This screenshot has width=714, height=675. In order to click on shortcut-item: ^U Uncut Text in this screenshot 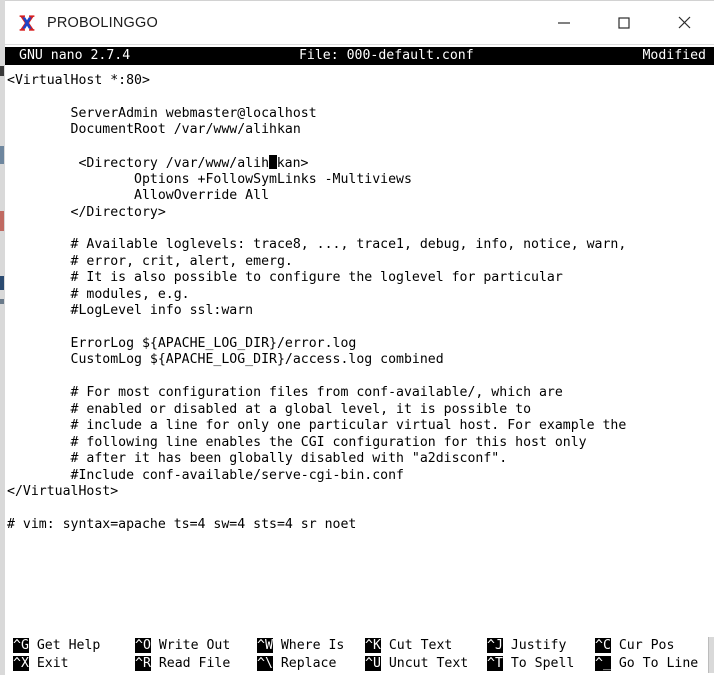, I will do `click(416, 664)`.